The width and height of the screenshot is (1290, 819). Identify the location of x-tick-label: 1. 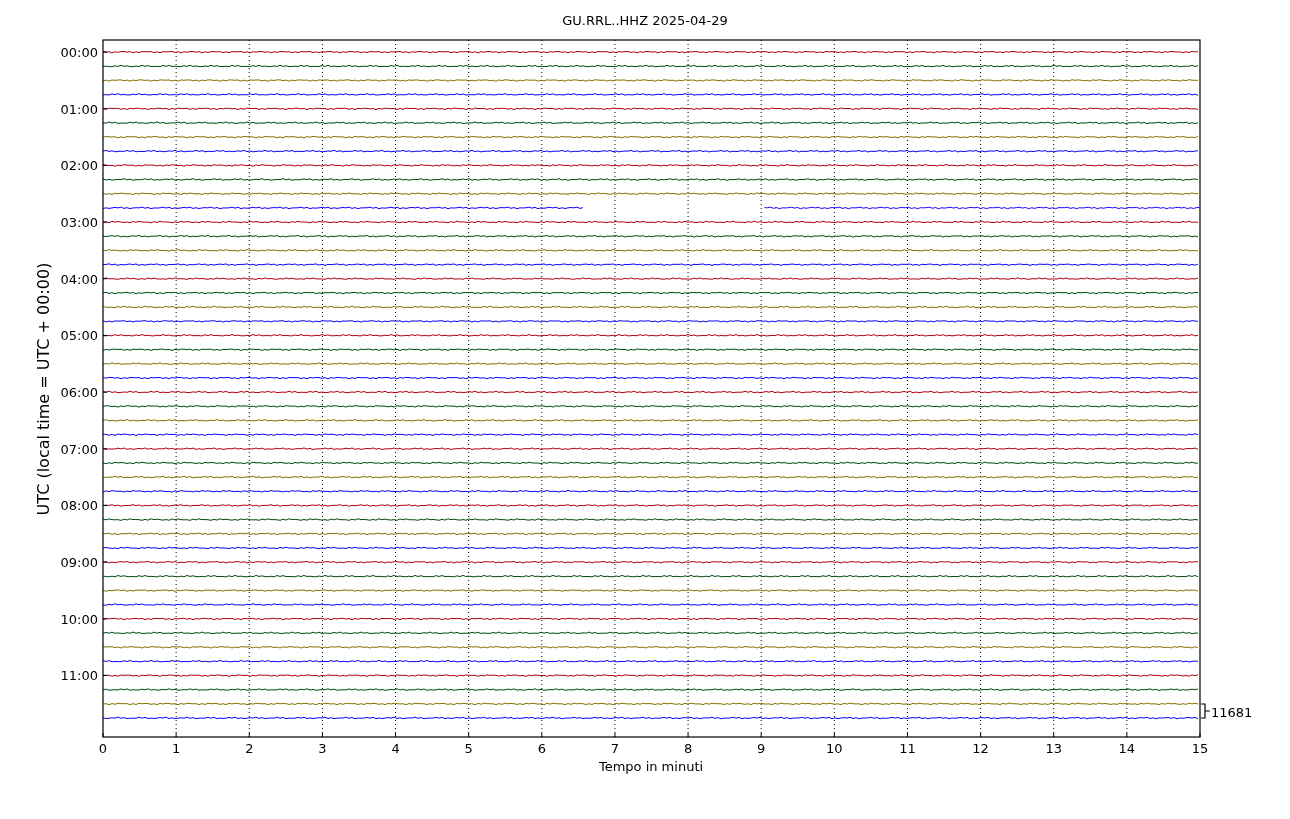
(176, 748).